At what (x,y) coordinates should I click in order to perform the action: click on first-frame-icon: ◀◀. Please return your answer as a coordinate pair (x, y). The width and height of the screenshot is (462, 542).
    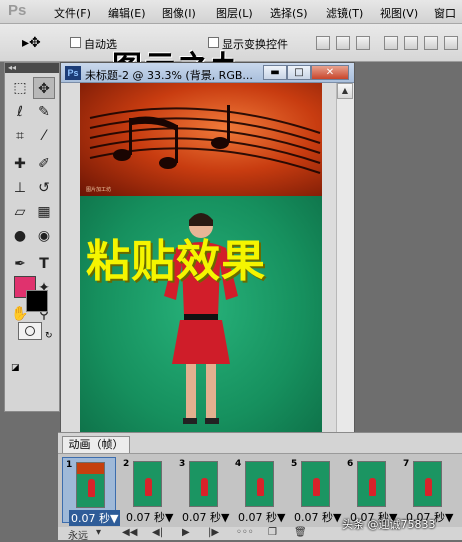
    Looking at the image, I should click on (129, 532).